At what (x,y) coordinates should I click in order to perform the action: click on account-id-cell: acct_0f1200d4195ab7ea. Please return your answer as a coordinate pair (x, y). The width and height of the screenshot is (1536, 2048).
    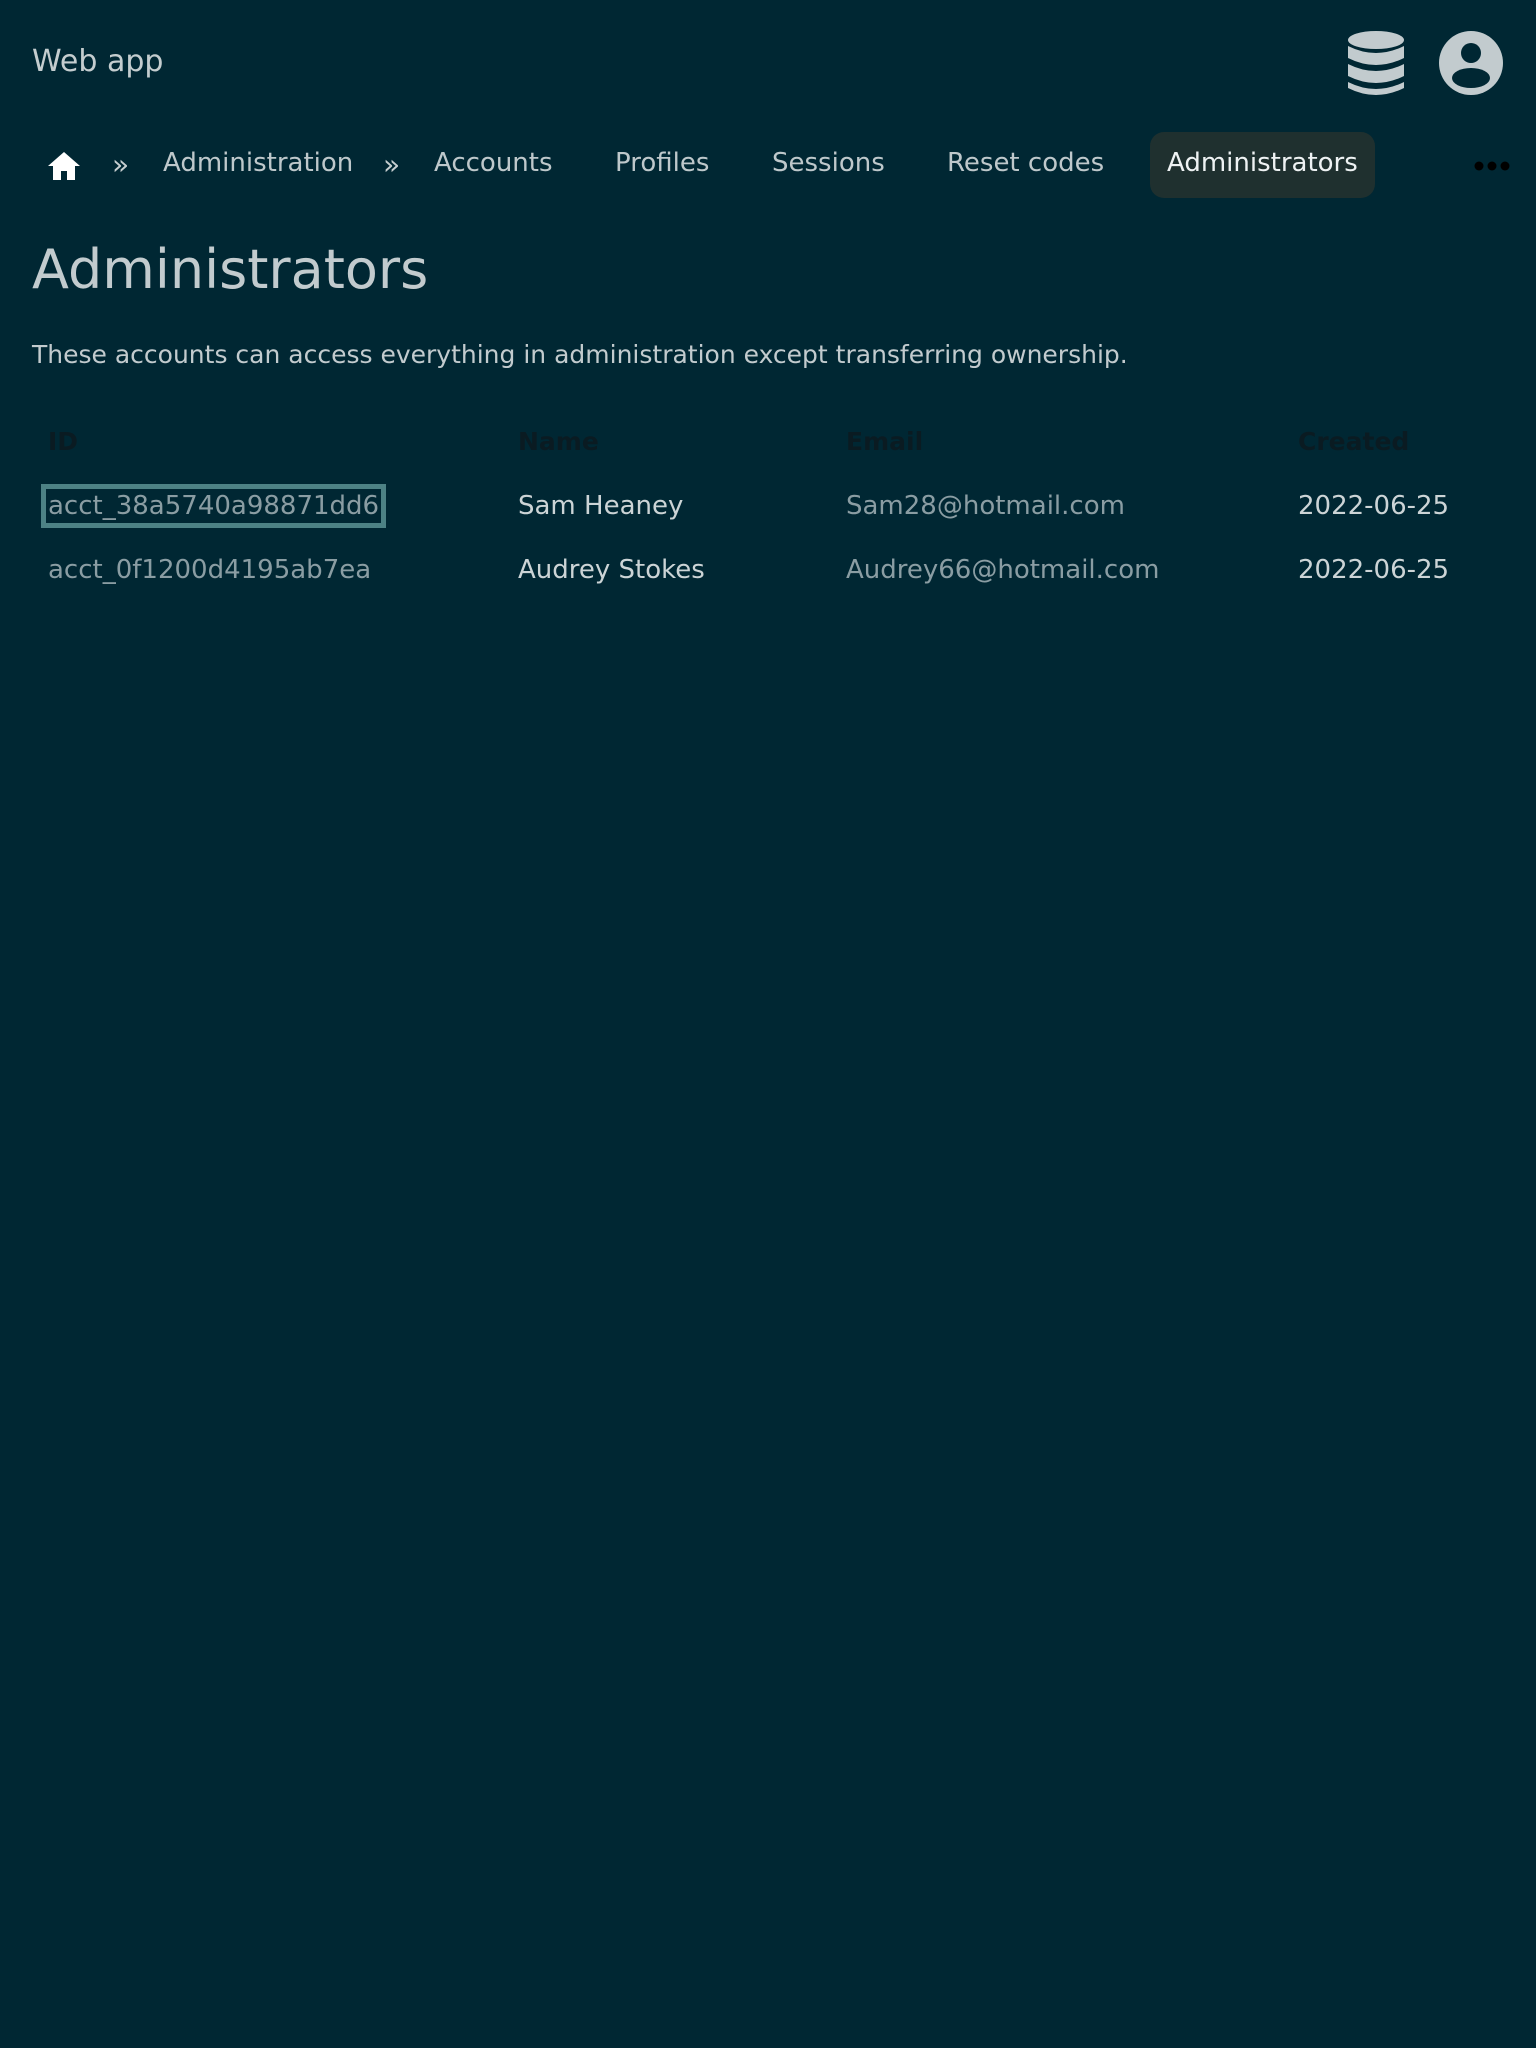
    Looking at the image, I should click on (273, 570).